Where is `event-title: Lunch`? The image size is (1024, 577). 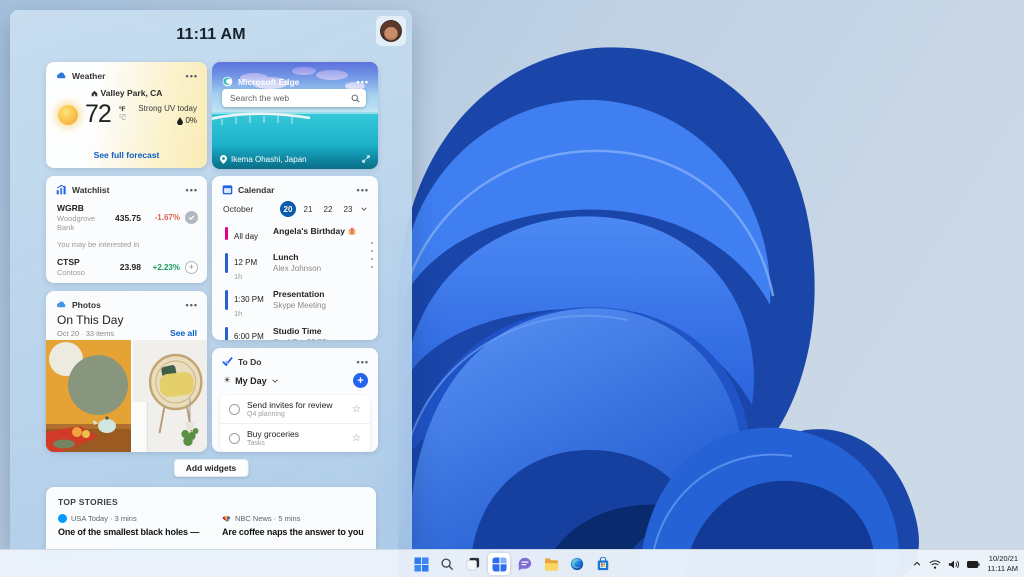
event-title: Lunch is located at coordinates (286, 257).